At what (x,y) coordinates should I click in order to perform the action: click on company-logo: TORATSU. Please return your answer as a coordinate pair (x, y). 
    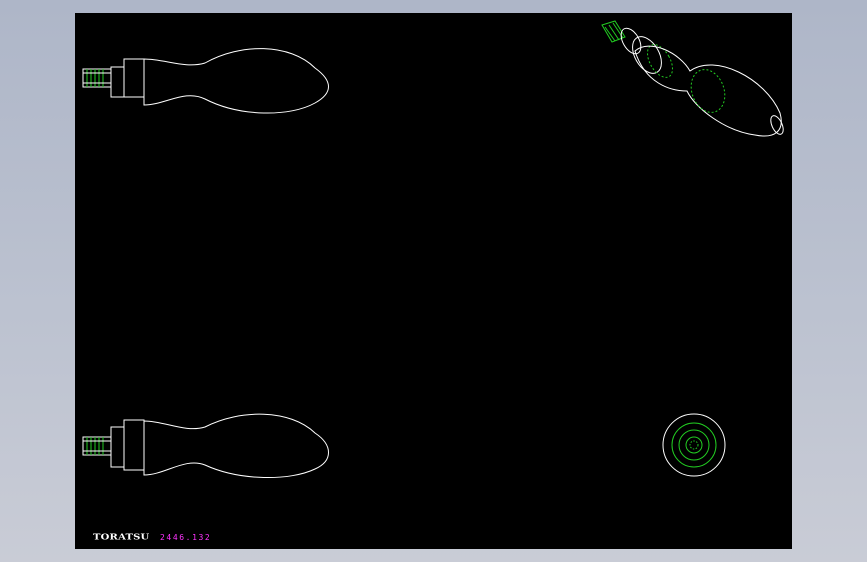
    Looking at the image, I should click on (121, 537).